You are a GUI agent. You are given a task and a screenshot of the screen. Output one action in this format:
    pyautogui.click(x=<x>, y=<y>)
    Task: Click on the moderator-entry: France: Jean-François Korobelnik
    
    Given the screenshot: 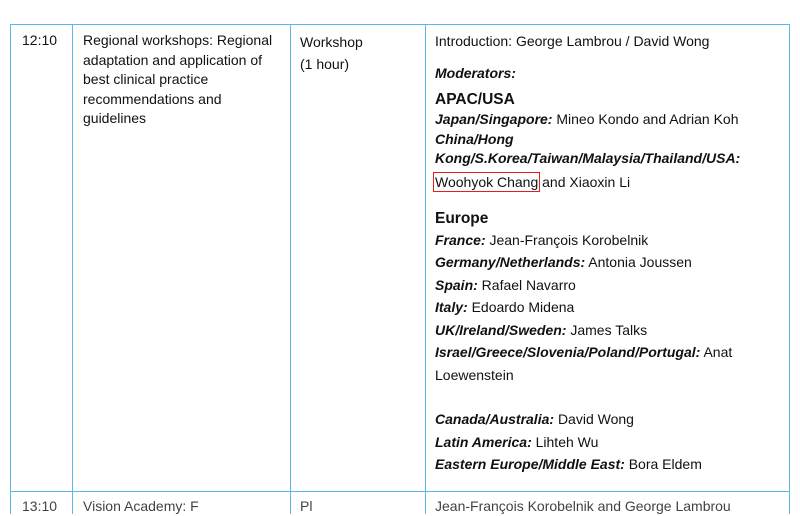 What is the action you would take?
    pyautogui.click(x=610, y=240)
    